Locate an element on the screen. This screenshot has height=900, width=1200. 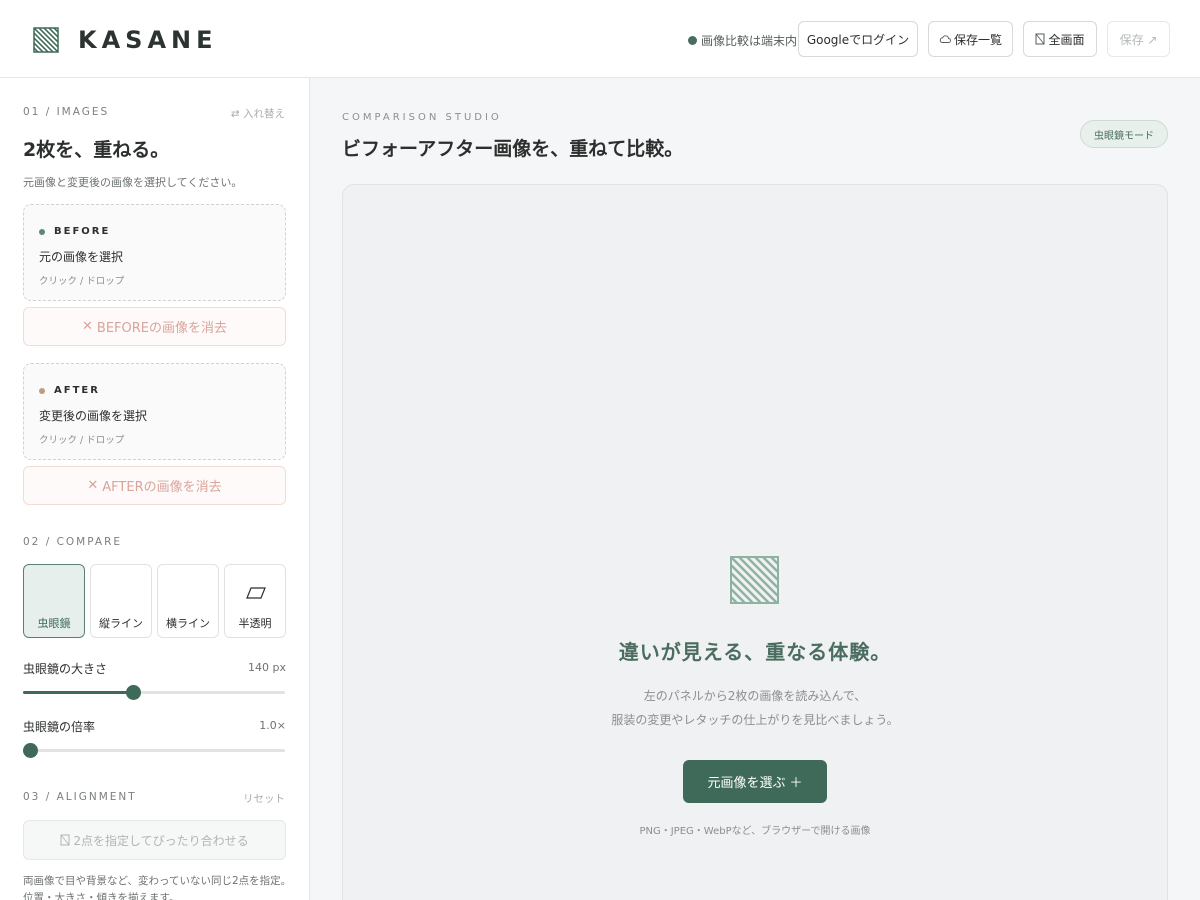
magnifier-zoom-row: 虫眼鏡の倍率 1.0× is located at coordinates (154, 726).